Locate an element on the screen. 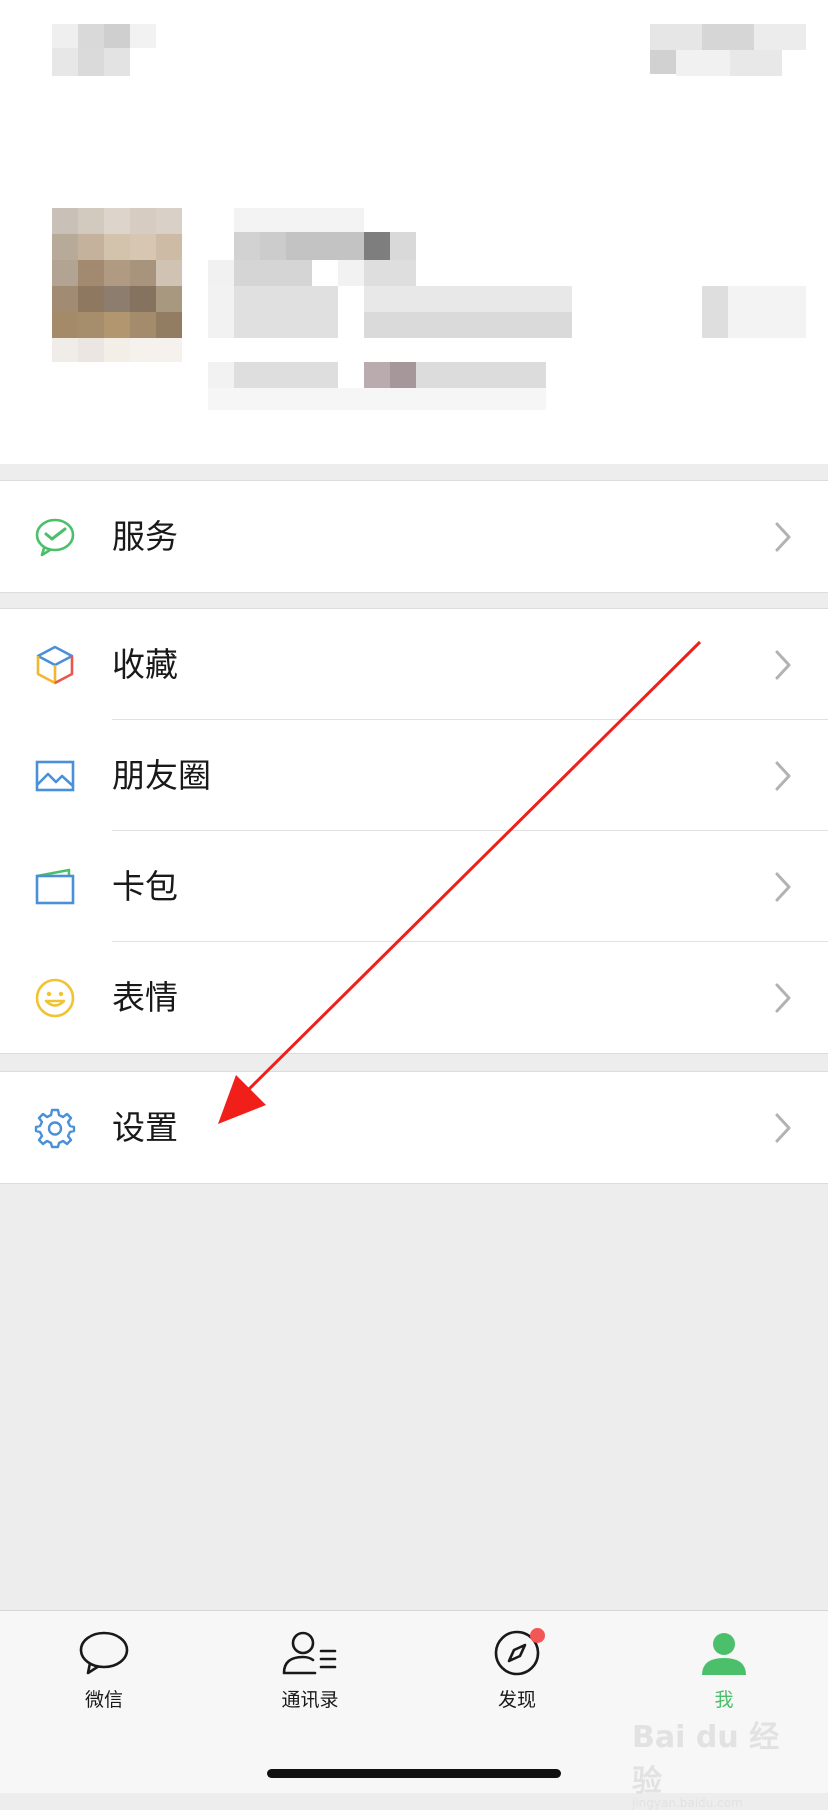 The width and height of the screenshot is (828, 1810). menu-item-settings: 设置 is located at coordinates (414, 1127).